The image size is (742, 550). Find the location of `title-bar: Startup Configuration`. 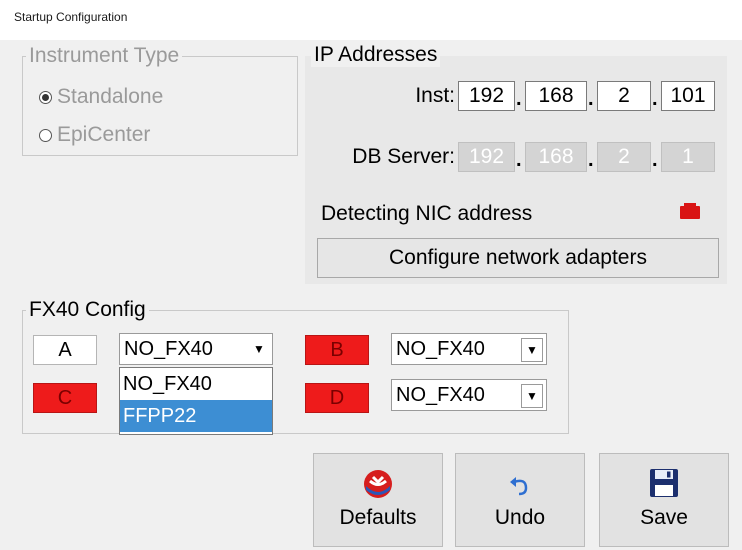

title-bar: Startup Configuration is located at coordinates (371, 20).